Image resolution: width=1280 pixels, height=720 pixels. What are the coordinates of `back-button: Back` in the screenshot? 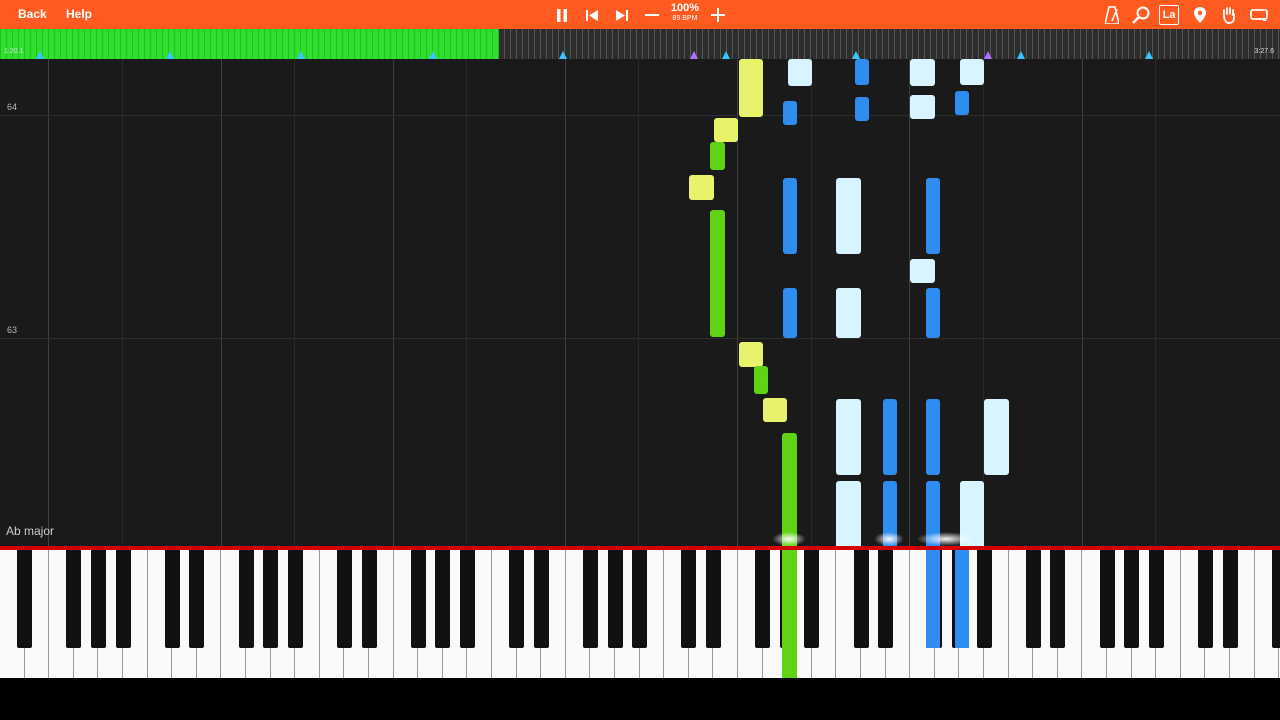 It's located at (32, 14).